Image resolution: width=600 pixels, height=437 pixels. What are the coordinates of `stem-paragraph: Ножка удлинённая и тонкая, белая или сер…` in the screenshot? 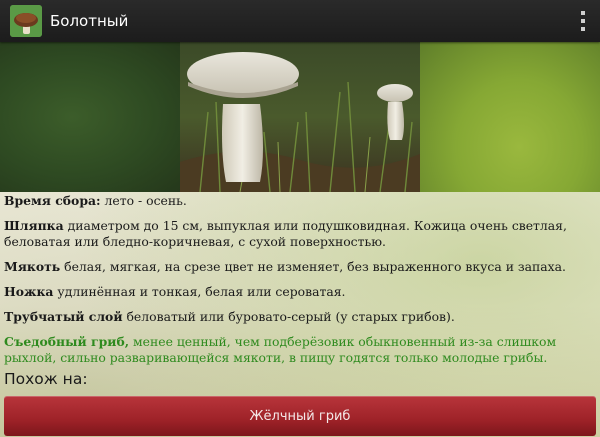 It's located at (300, 292).